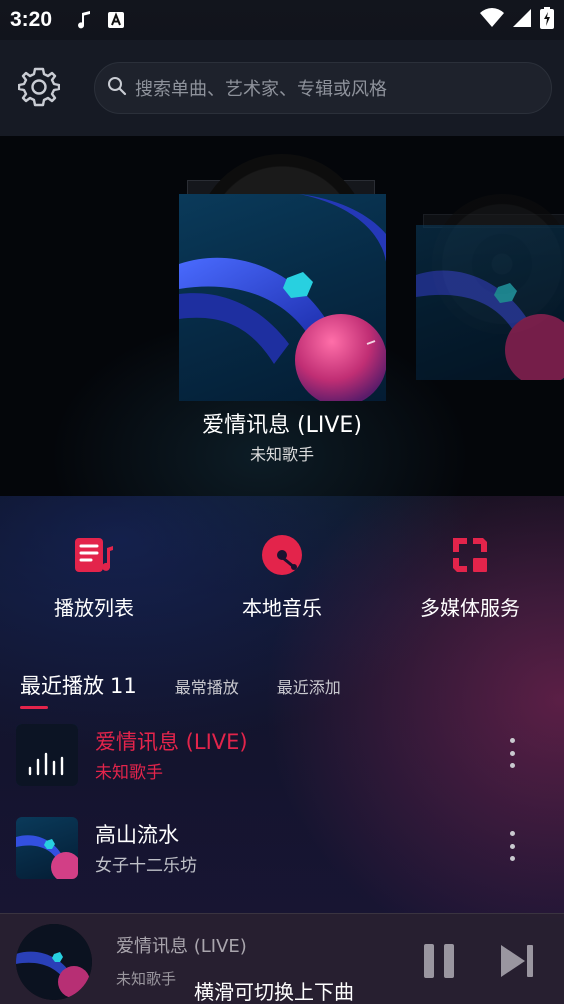  What do you see at coordinates (470, 608) in the screenshot?
I see `media-services-label: 多媒体服务` at bounding box center [470, 608].